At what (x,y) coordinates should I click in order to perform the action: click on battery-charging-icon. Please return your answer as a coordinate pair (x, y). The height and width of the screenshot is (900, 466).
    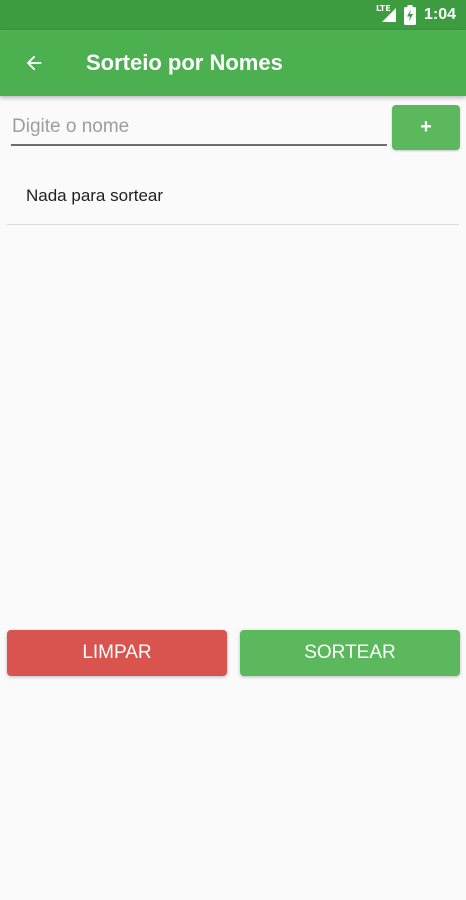
    Looking at the image, I should click on (409, 15).